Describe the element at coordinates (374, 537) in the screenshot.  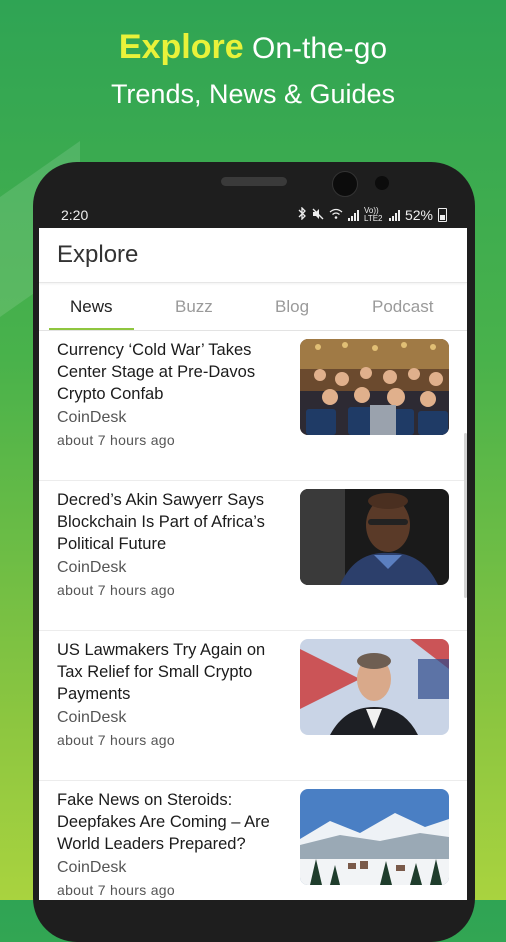
I see `speaker-portrait-image` at that location.